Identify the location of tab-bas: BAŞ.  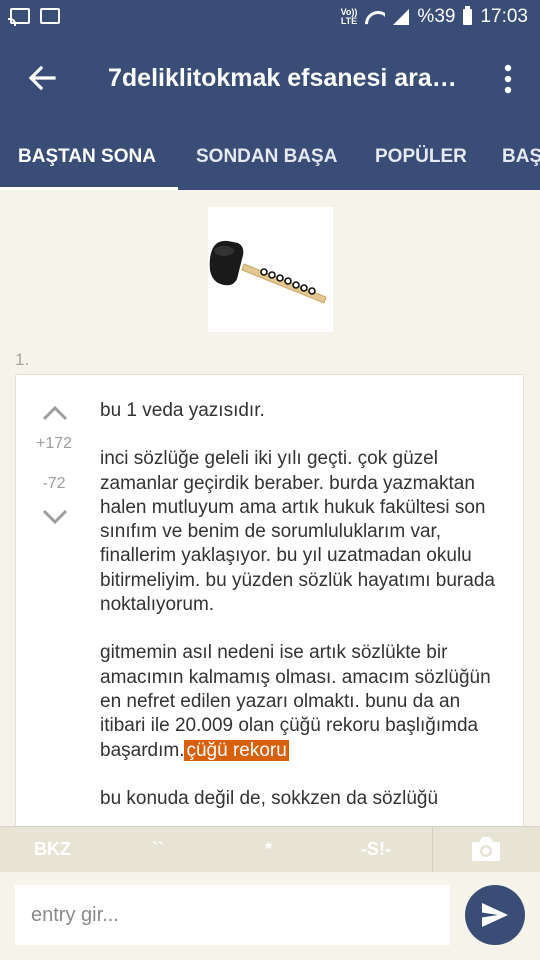
(521, 157).